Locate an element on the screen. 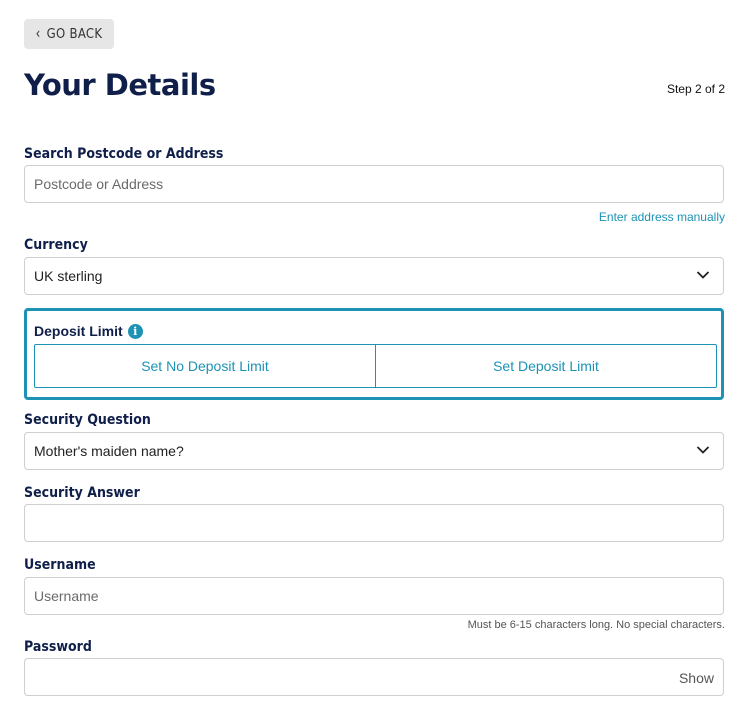 The image size is (752, 703). security-answer-wrapper is located at coordinates (374, 523).